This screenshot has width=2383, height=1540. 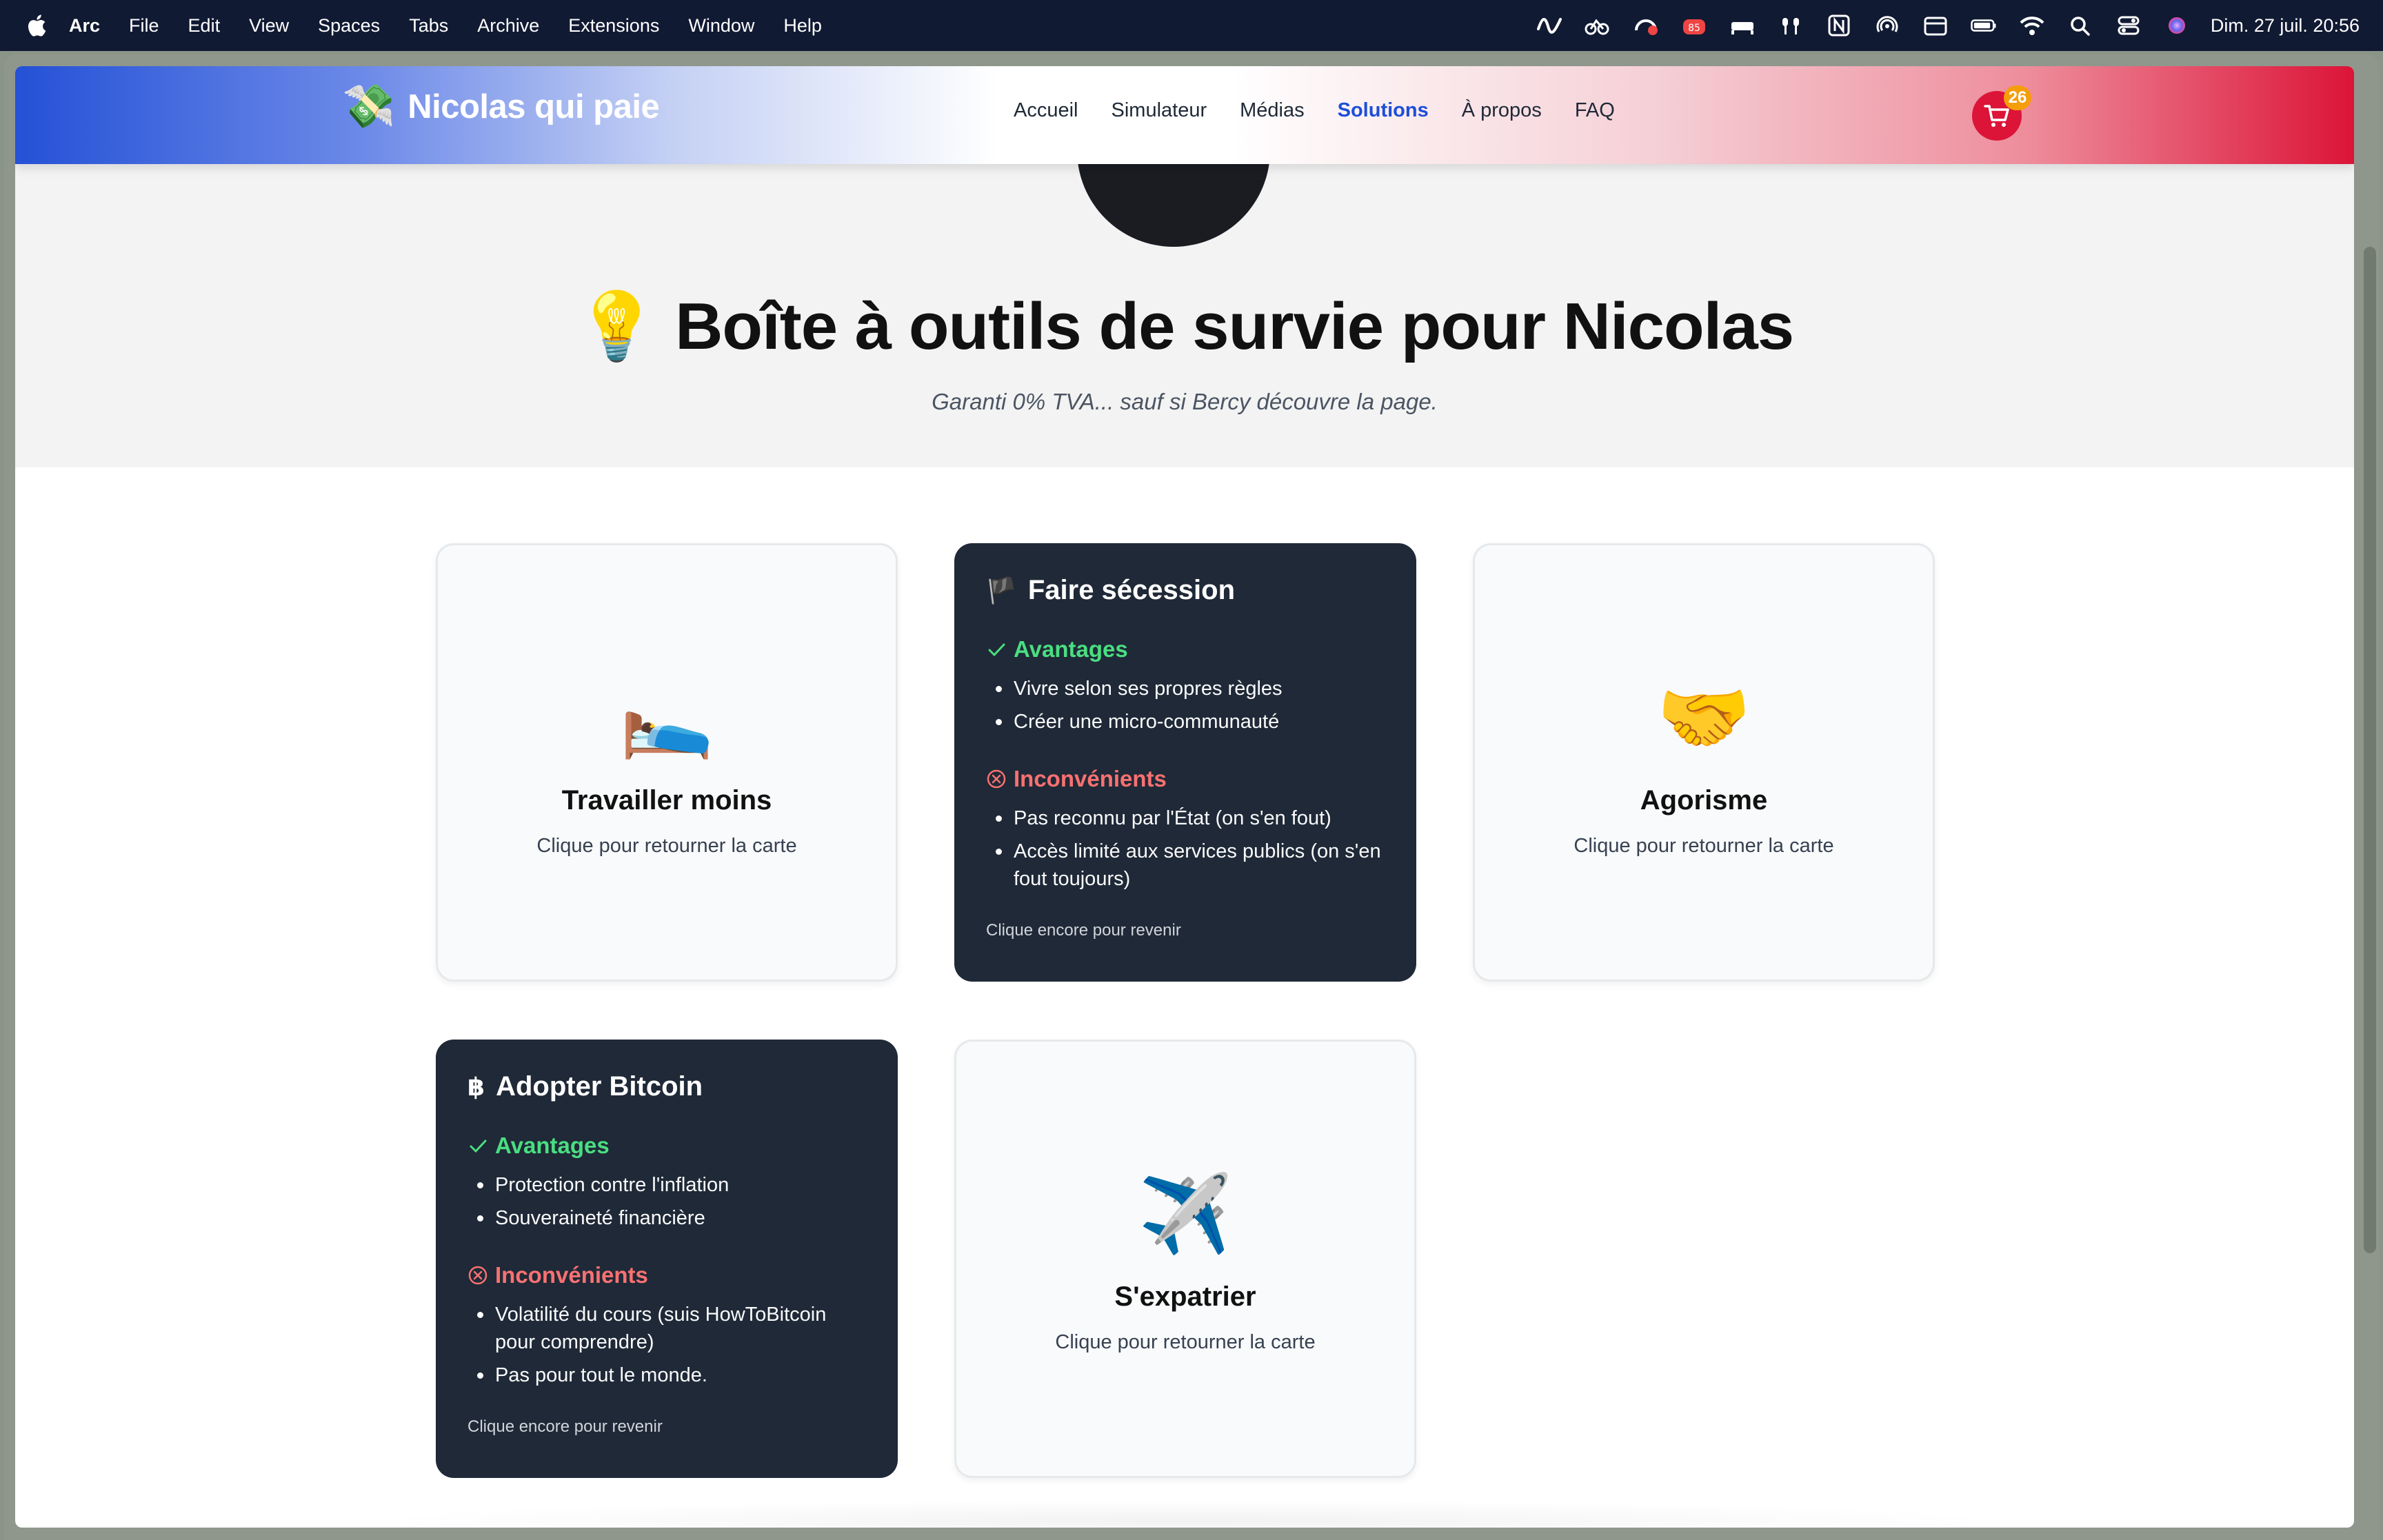 What do you see at coordinates (369, 106) in the screenshot?
I see `money-wings-icon: 💸` at bounding box center [369, 106].